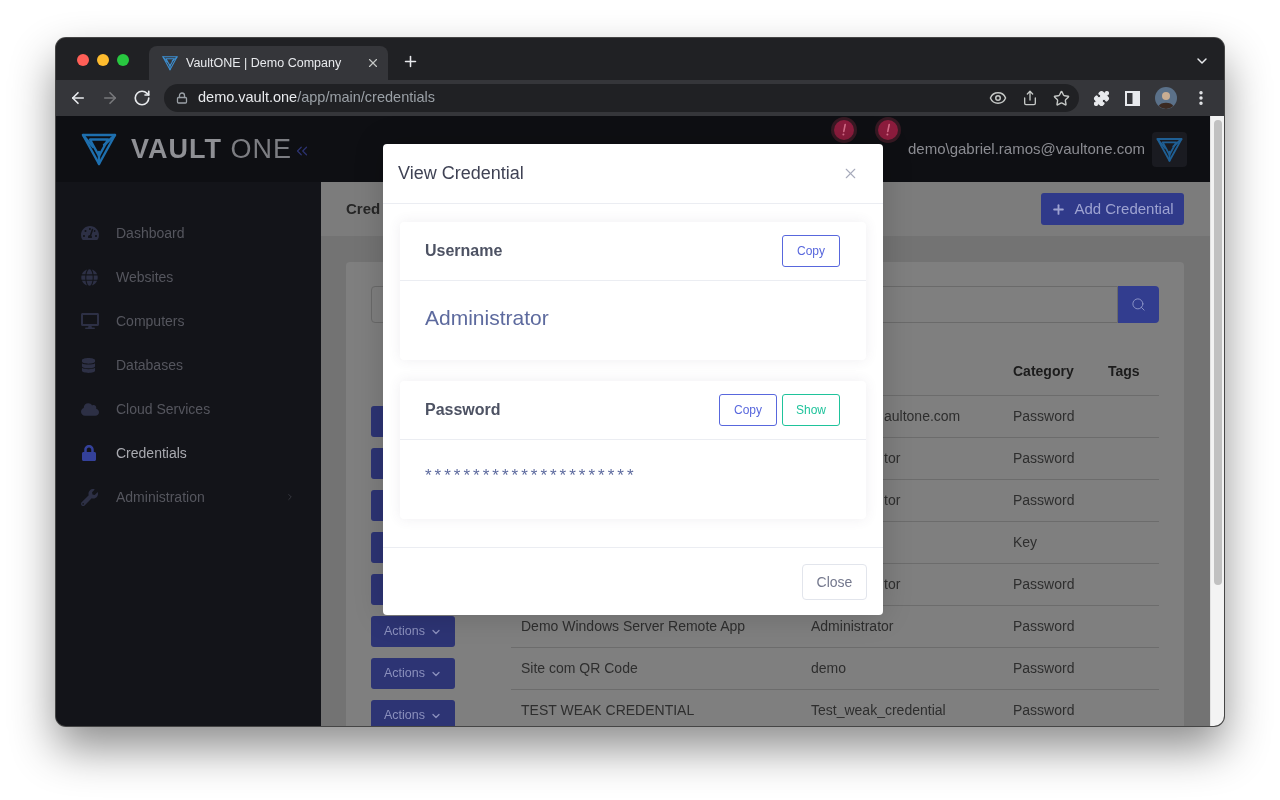 The width and height of the screenshot is (1280, 800). Describe the element at coordinates (1217, 352) in the screenshot. I see `scrollbar-thumb` at that location.